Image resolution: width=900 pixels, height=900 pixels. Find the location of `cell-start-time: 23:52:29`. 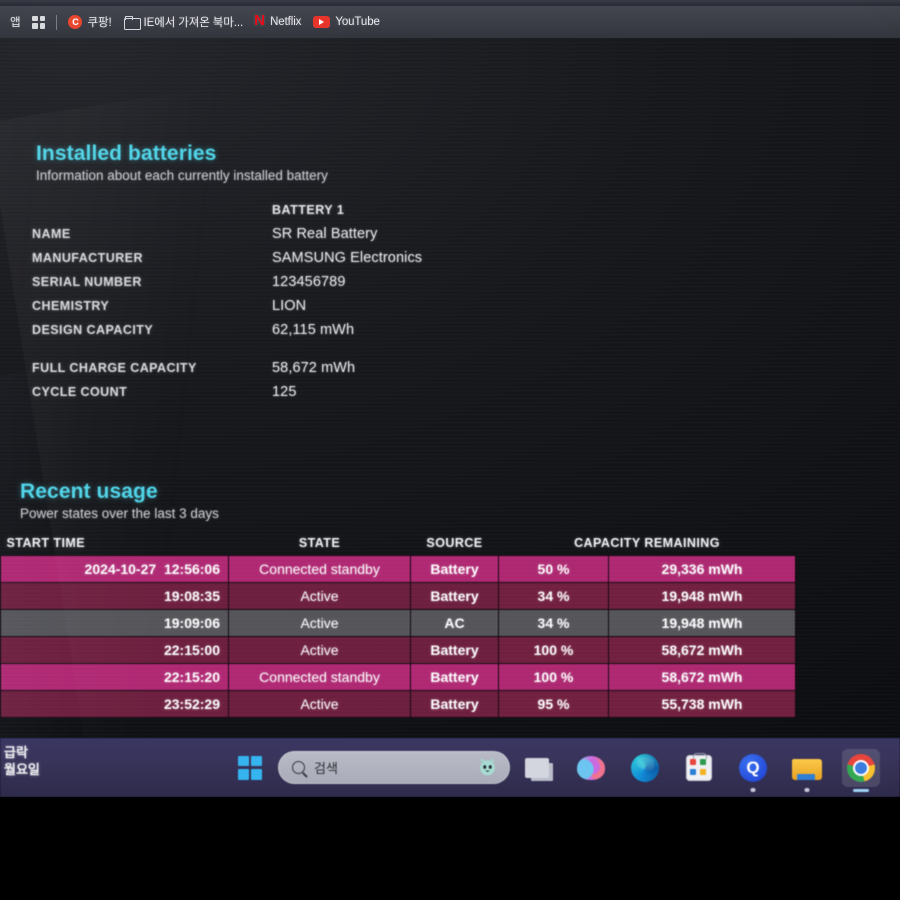

cell-start-time: 23:52:29 is located at coordinates (114, 704).